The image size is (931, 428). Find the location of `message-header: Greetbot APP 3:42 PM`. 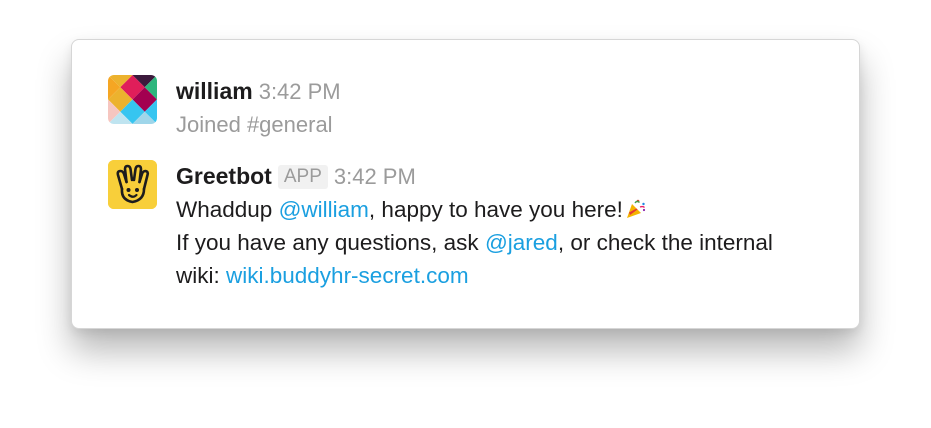

message-header: Greetbot APP 3:42 PM is located at coordinates (502, 176).